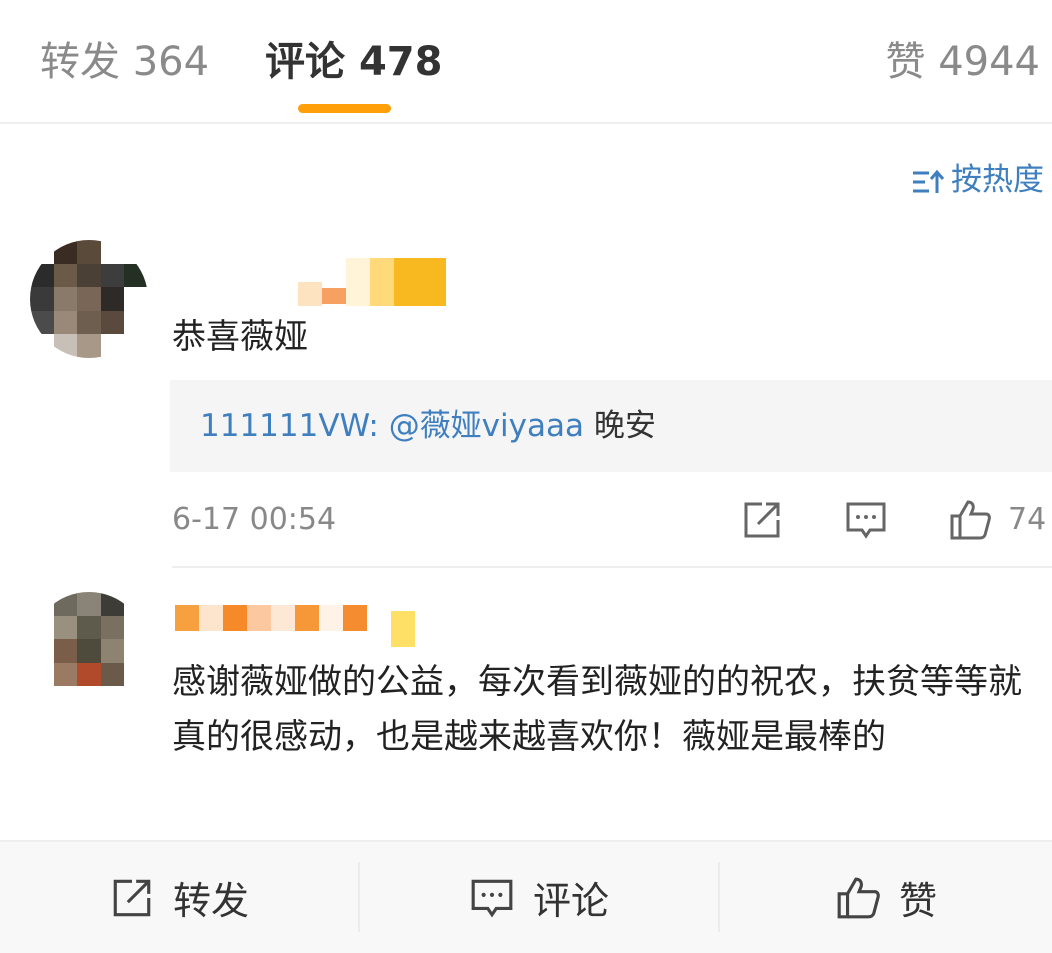 Image resolution: width=1052 pixels, height=953 pixels. I want to click on comment-text: 恭喜薇娅, so click(240, 337).